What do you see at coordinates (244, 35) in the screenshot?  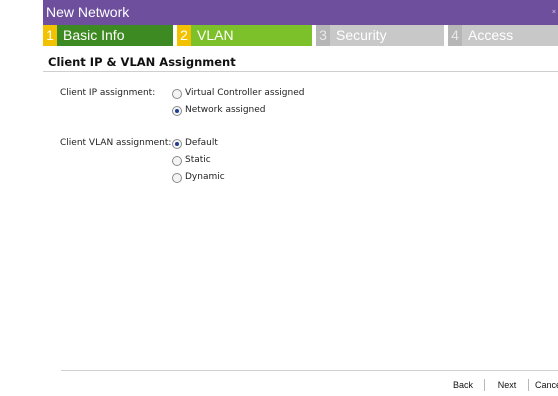 I see `wizard-step-vlan: 2 VLAN` at bounding box center [244, 35].